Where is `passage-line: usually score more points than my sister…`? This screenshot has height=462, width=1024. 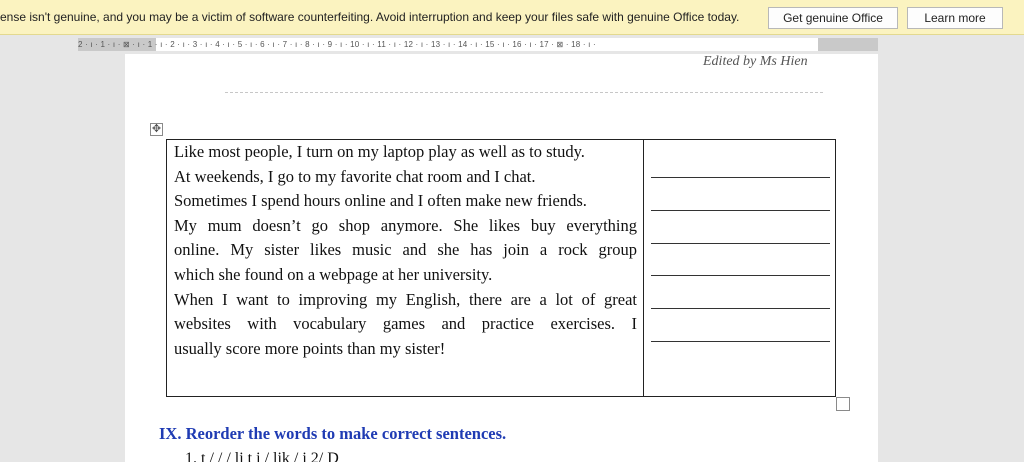
passage-line: usually score more points than my sister… is located at coordinates (310, 348).